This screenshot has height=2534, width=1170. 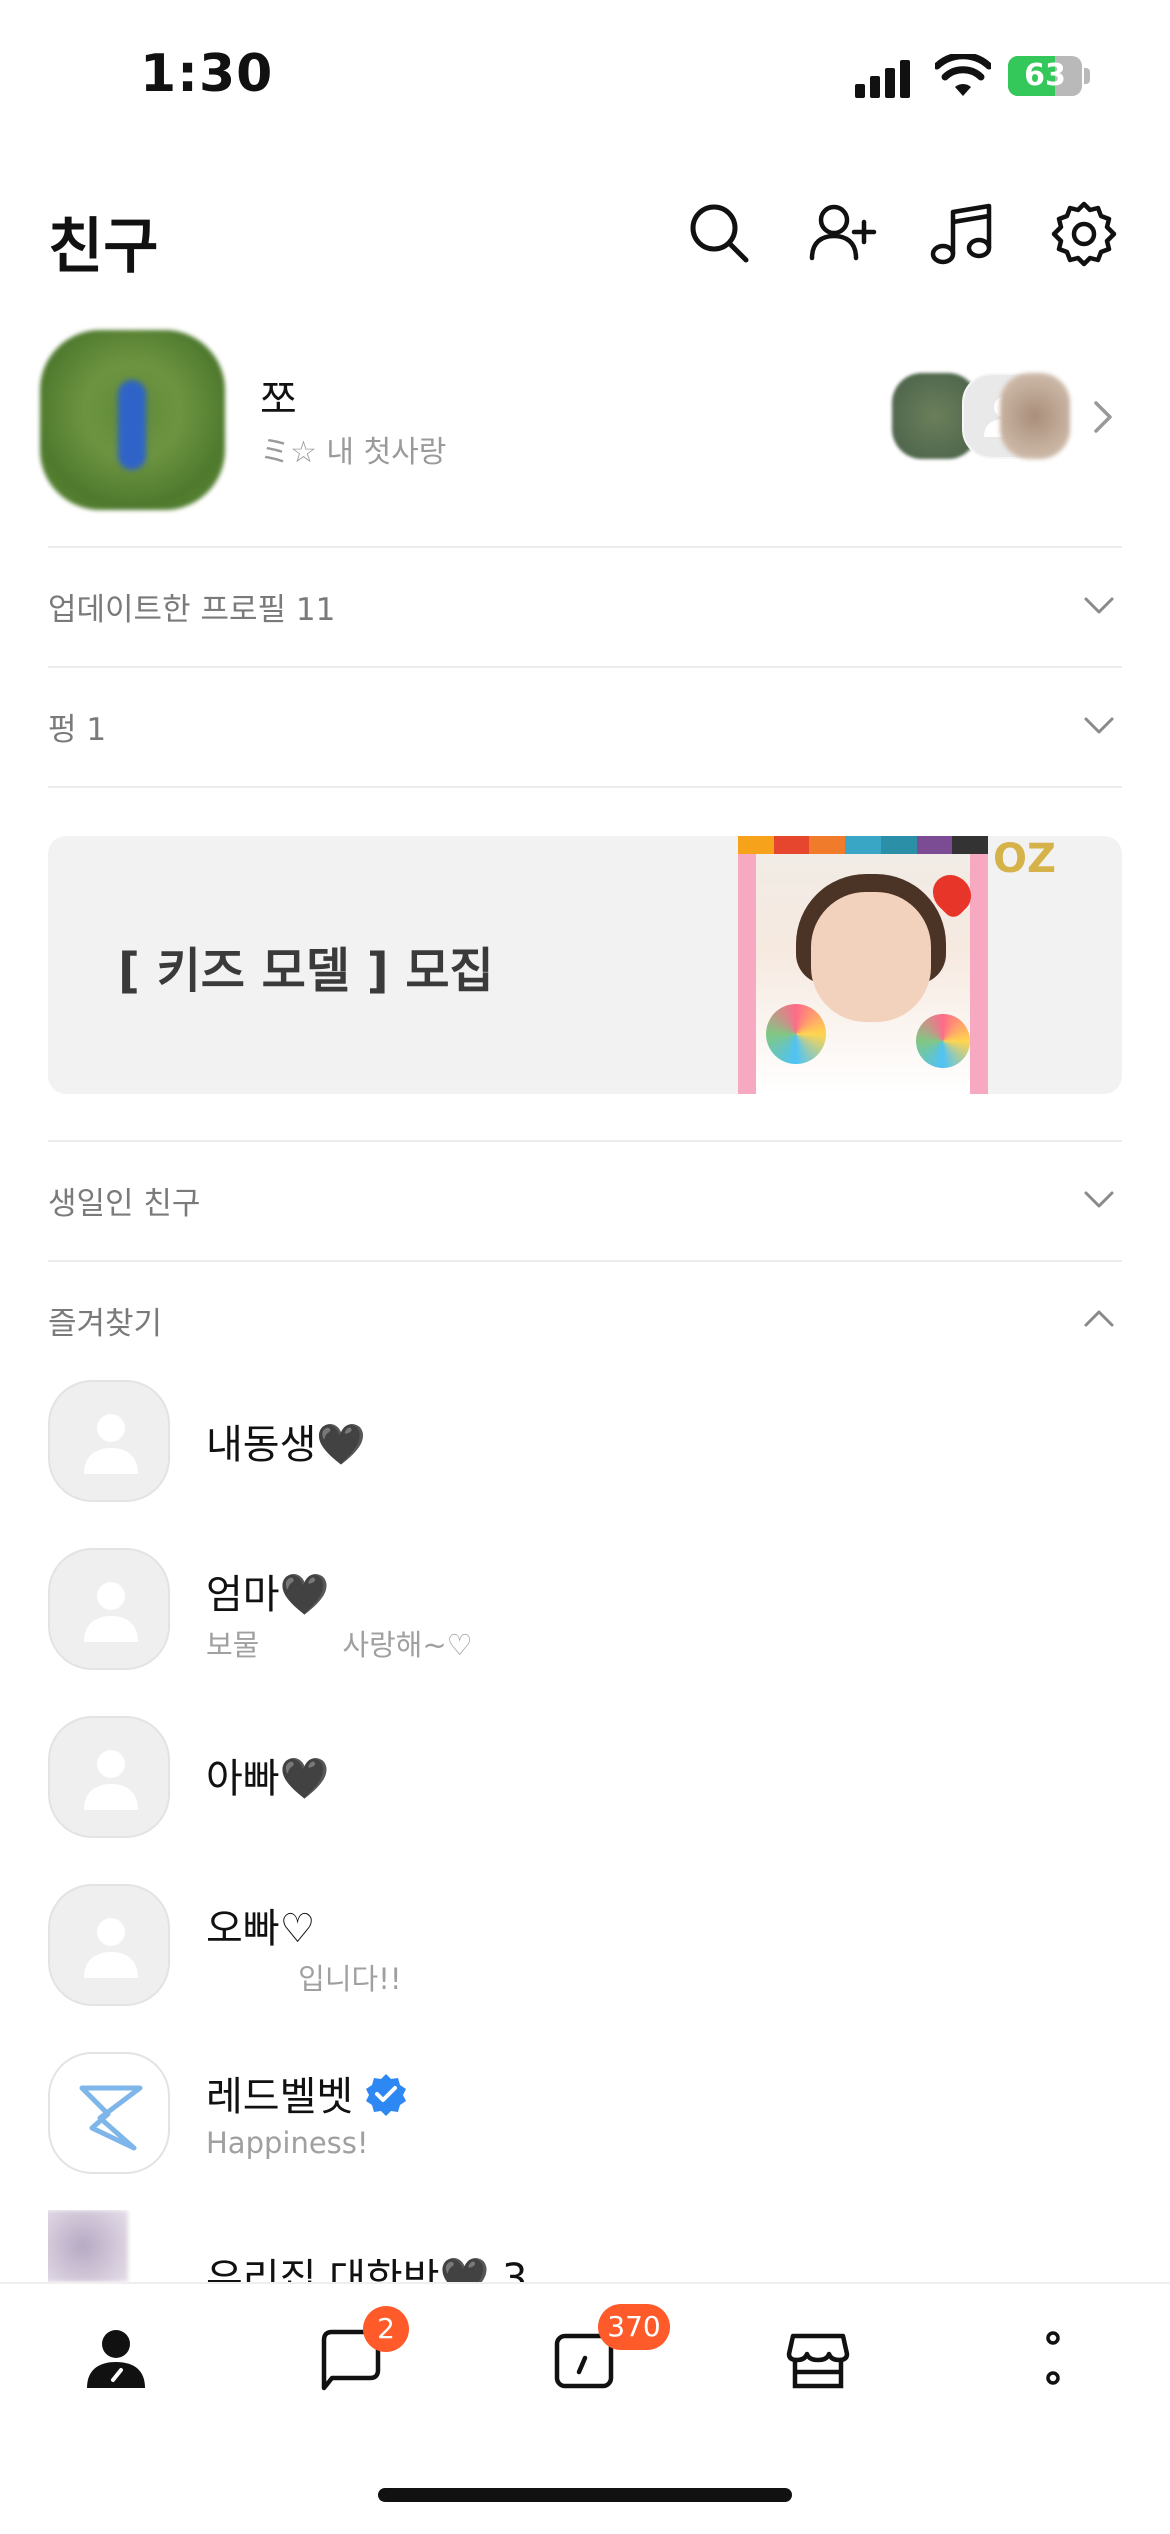 What do you see at coordinates (585, 75) in the screenshot?
I see `status-bar: 1:30 63` at bounding box center [585, 75].